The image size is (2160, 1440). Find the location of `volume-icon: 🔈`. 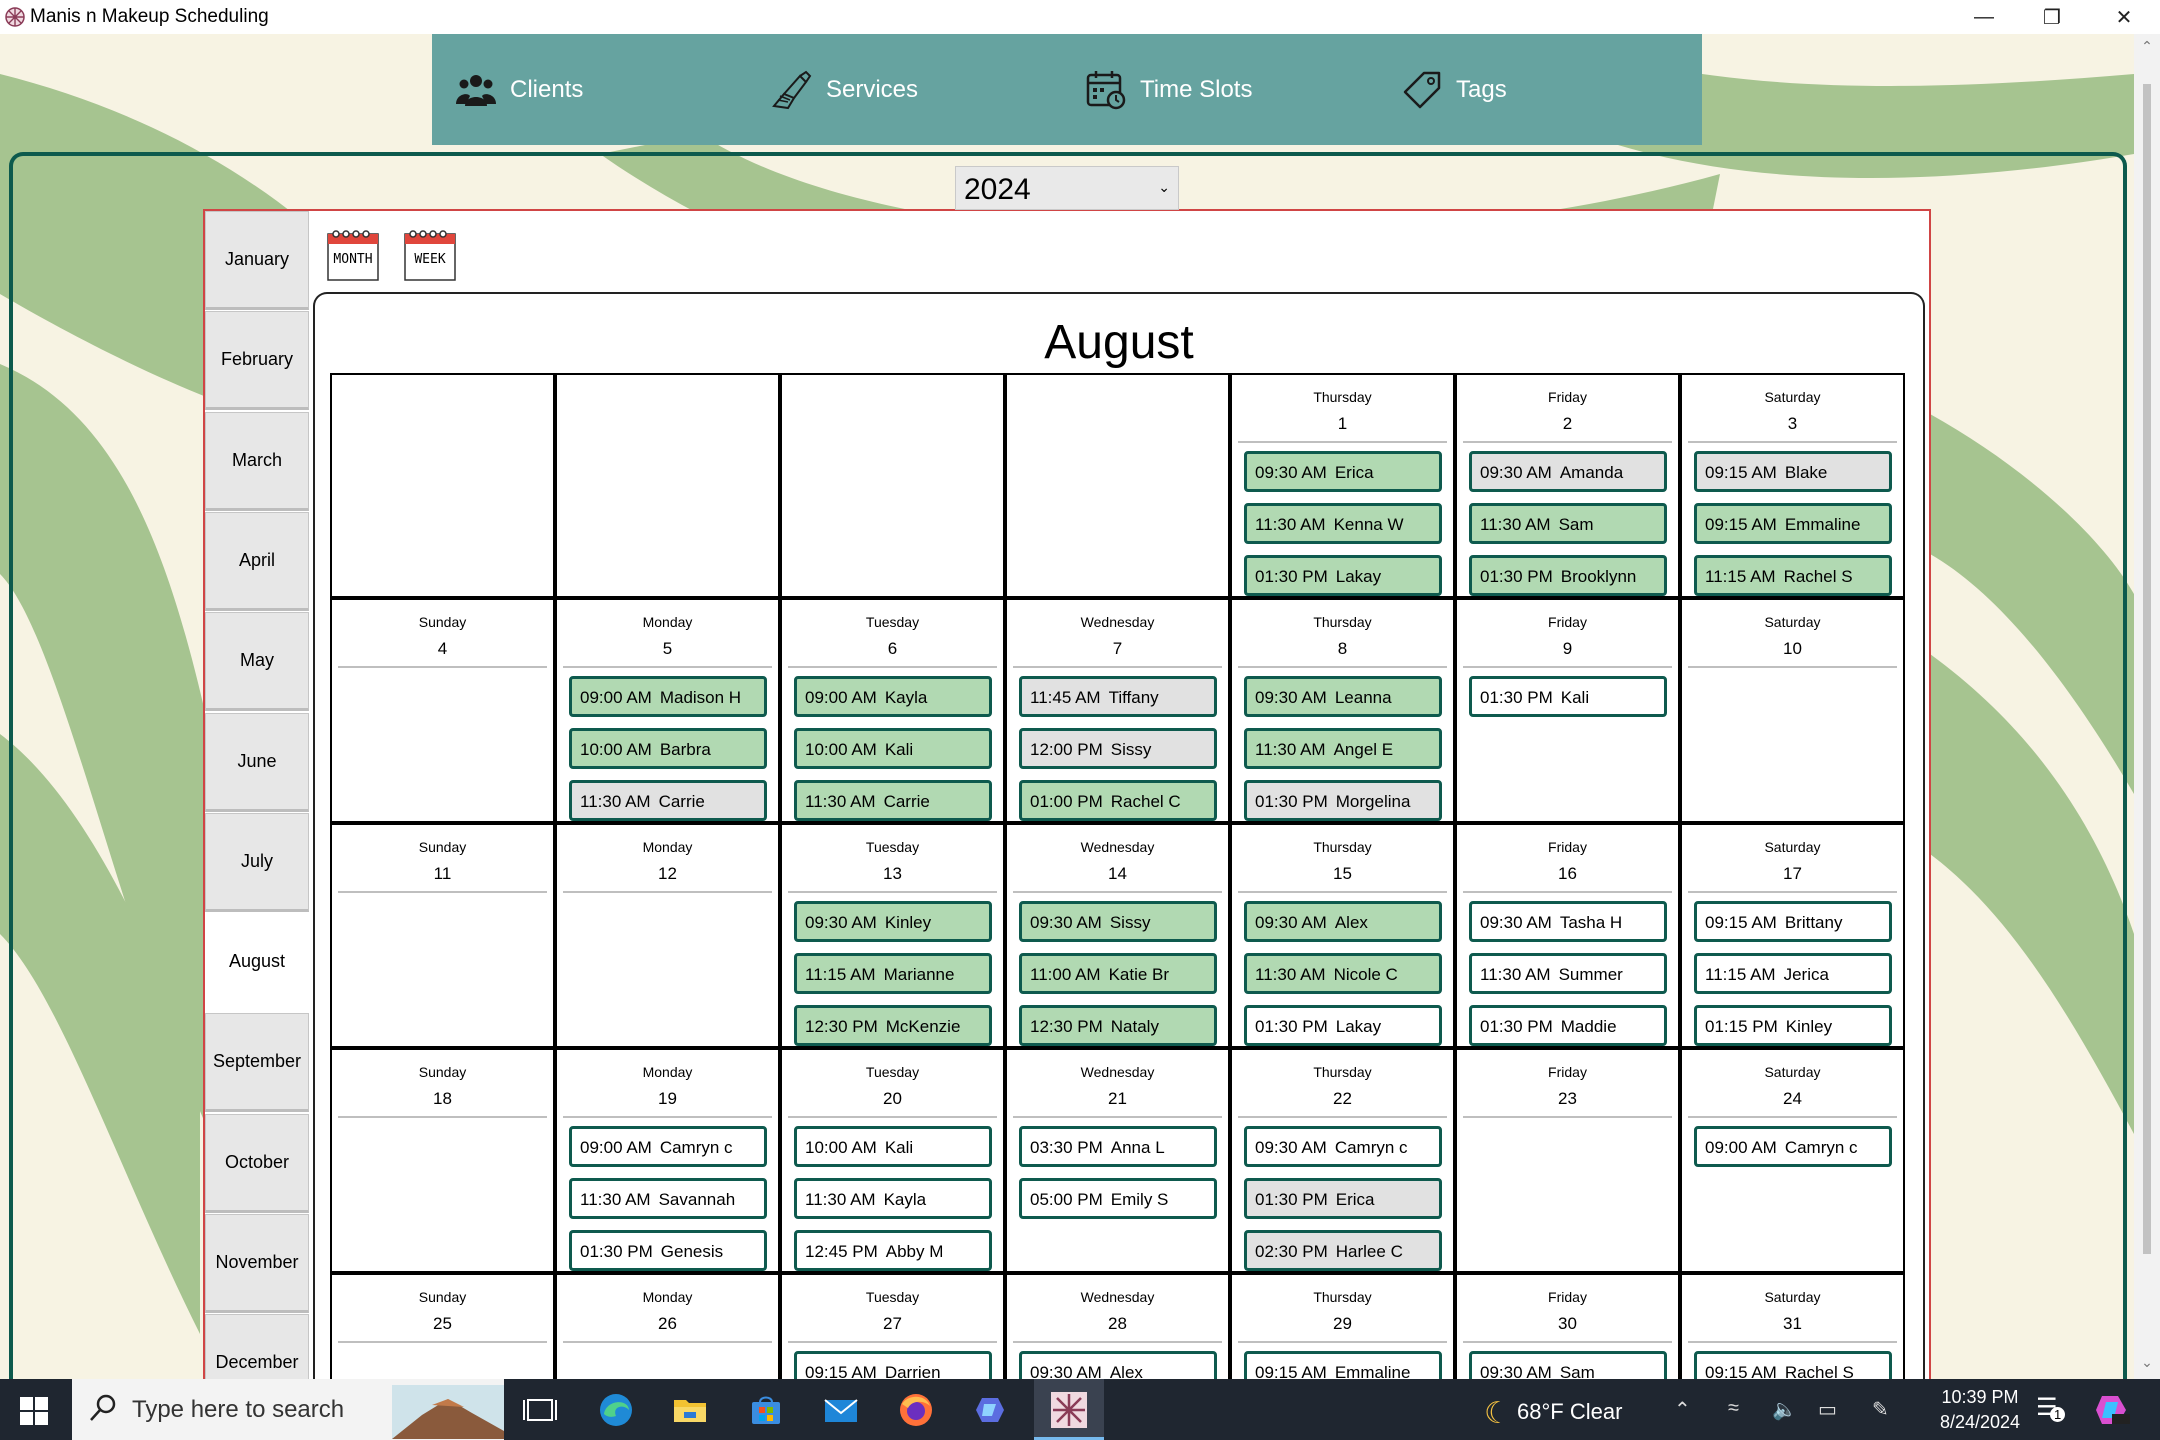

volume-icon: 🔈 is located at coordinates (1784, 1409).